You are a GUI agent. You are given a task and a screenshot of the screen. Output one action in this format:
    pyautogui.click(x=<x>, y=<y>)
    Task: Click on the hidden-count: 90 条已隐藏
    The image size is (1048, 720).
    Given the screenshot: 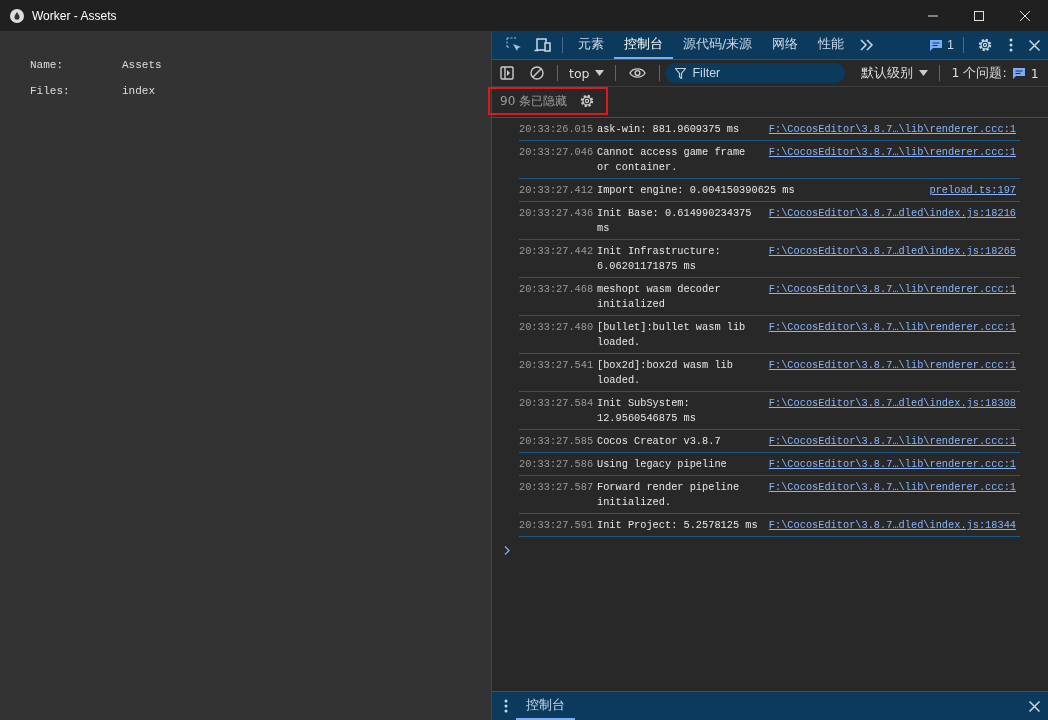 What is the action you would take?
    pyautogui.click(x=534, y=101)
    